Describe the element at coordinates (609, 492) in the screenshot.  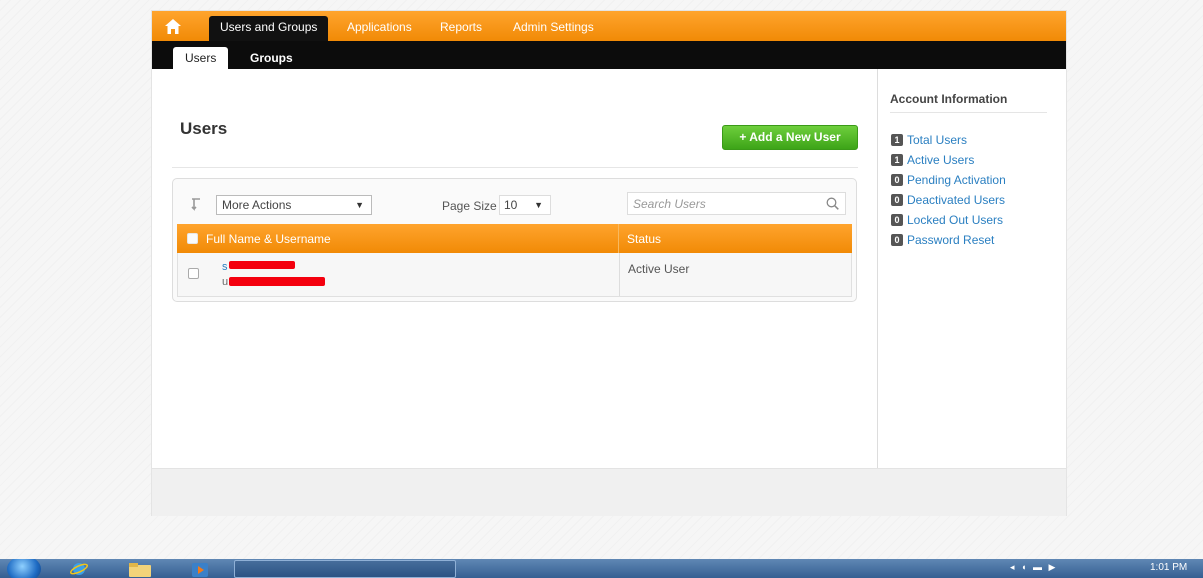
I see `page-footer` at that location.